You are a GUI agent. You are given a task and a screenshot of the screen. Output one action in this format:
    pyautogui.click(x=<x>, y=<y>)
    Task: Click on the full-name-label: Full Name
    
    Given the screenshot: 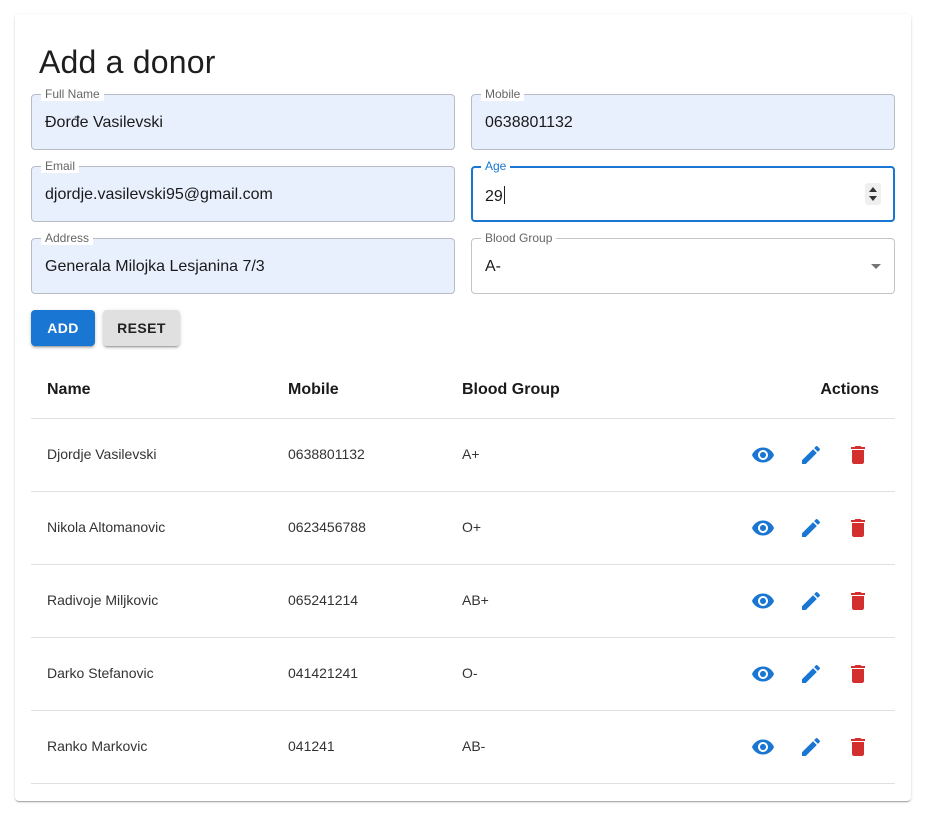 What is the action you would take?
    pyautogui.click(x=72, y=94)
    